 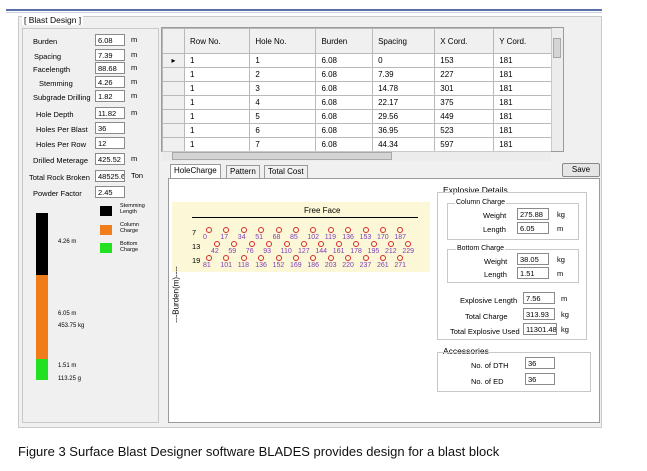 I want to click on blast-hole-number: 81, so click(x=207, y=265).